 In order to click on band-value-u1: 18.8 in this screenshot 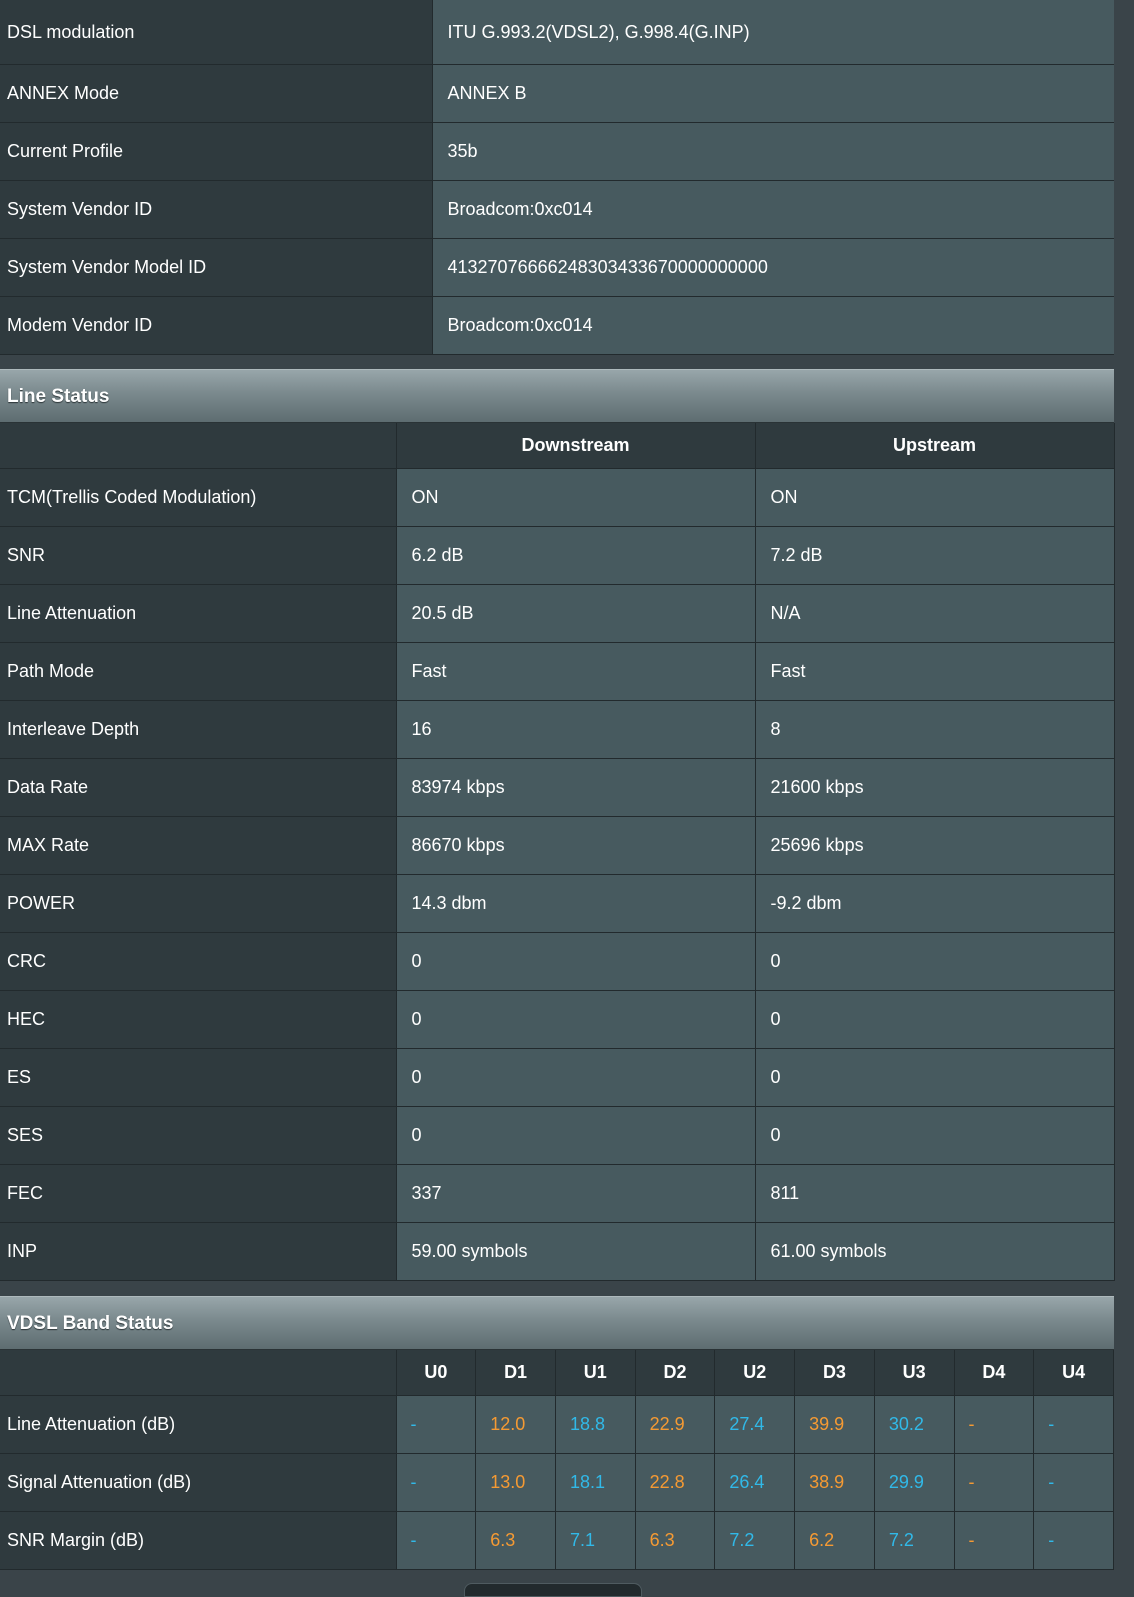, I will do `click(595, 1424)`.